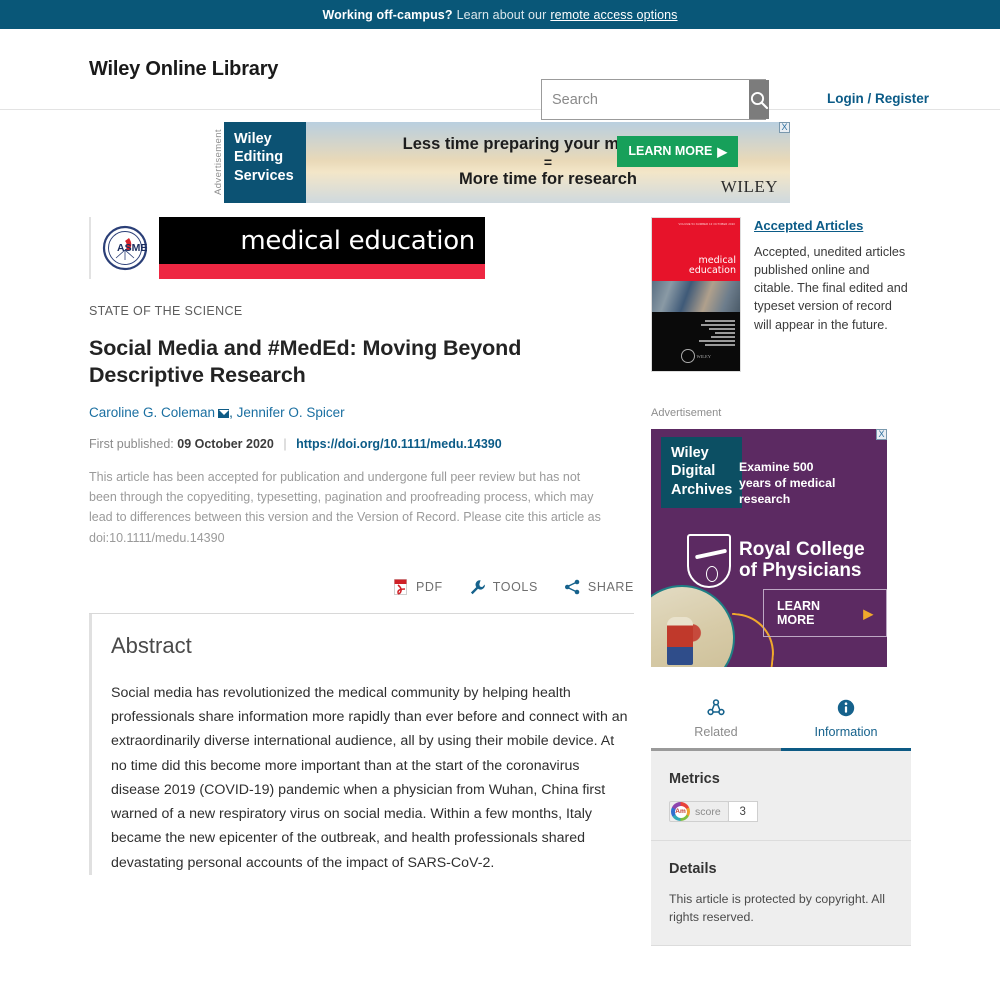 The height and width of the screenshot is (1000, 1000). What do you see at coordinates (400, 586) in the screenshot?
I see `pdf-icon` at bounding box center [400, 586].